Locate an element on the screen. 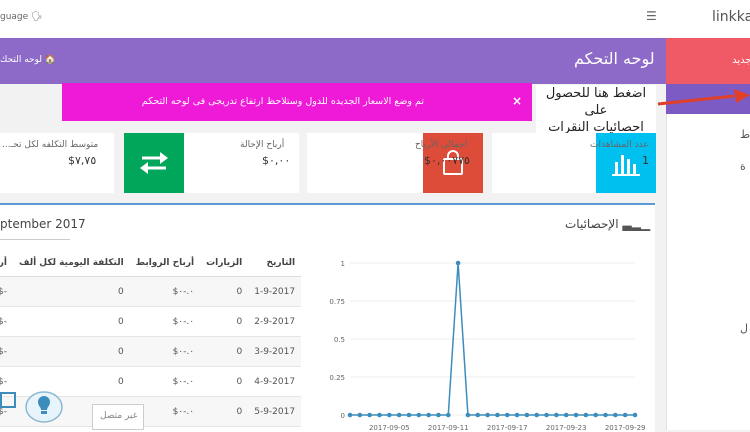 The height and width of the screenshot is (432, 750). average-cost-value: ٧,٧٥$ is located at coordinates (82, 160).